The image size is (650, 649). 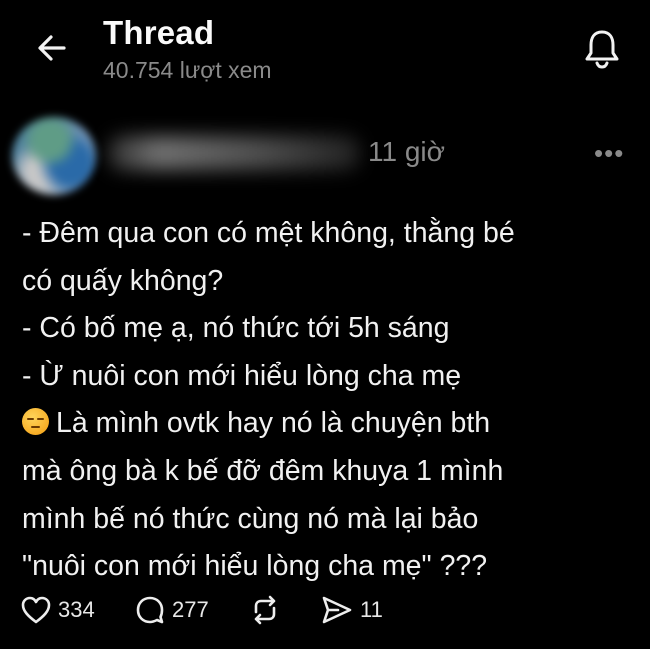 I want to click on comment-count: 277, so click(x=190, y=609).